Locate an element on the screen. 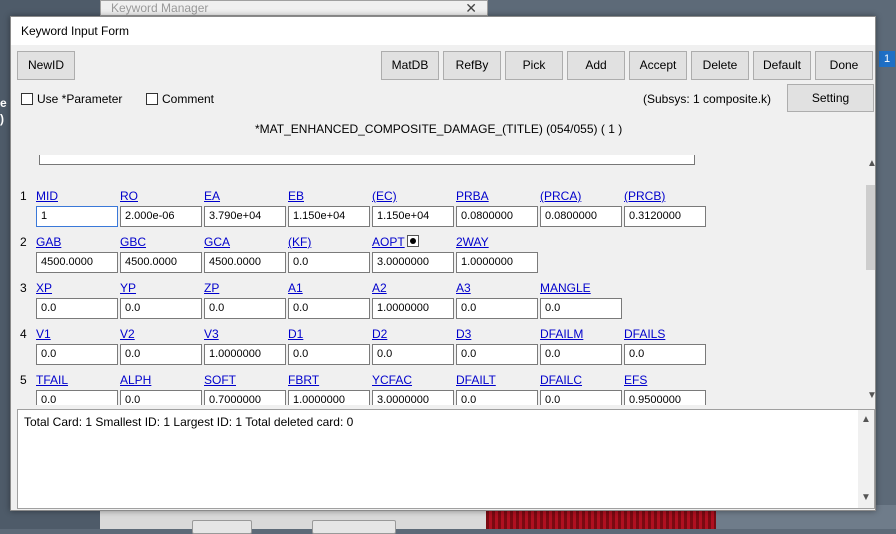 Image resolution: width=896 pixels, height=534 pixels. field-label-v1: V1 is located at coordinates (43, 334).